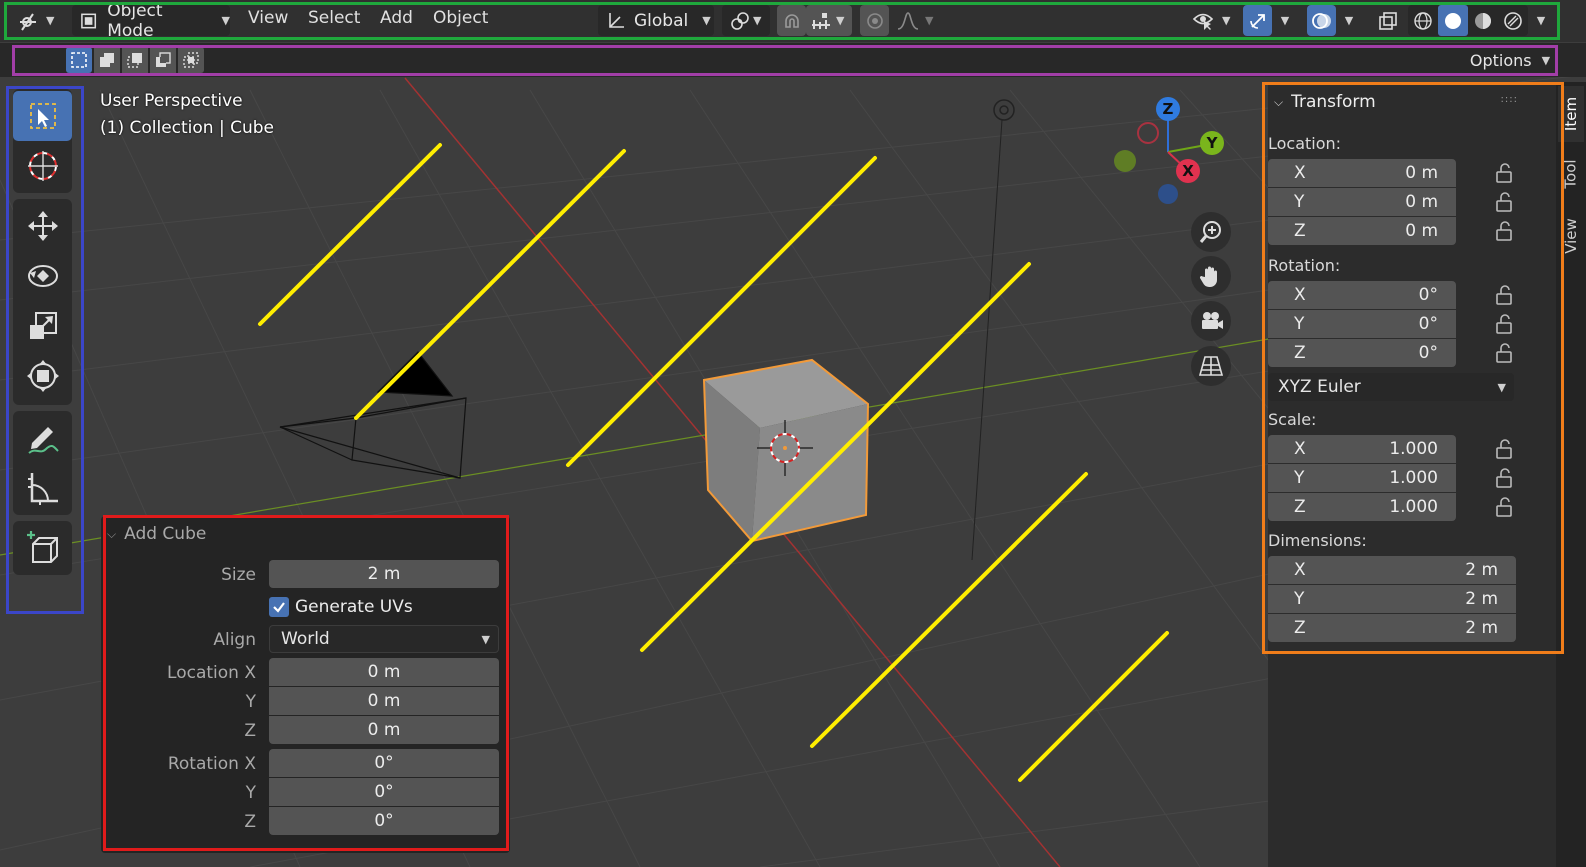  Describe the element at coordinates (191, 60) in the screenshot. I see `select-intersect-button` at that location.